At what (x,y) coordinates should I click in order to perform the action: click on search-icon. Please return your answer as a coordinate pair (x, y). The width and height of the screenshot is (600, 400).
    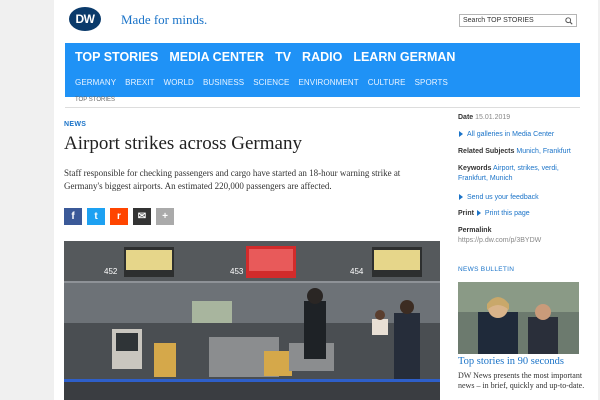
    Looking at the image, I should click on (569, 20).